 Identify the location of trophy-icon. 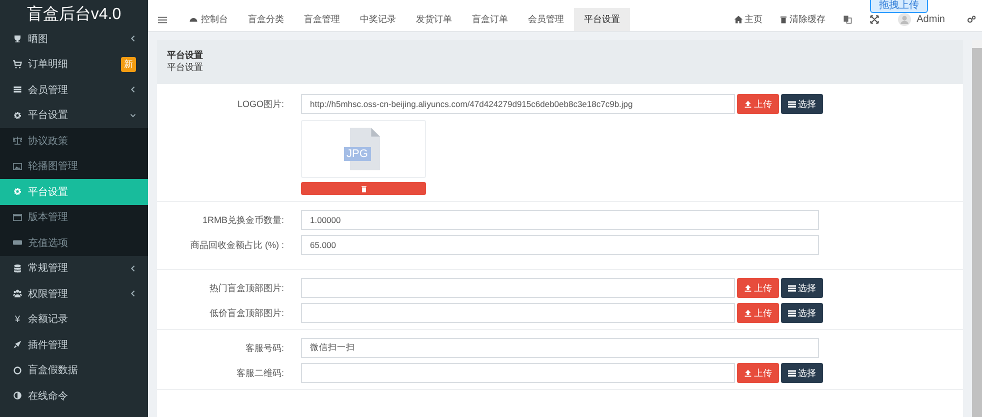
(17, 39).